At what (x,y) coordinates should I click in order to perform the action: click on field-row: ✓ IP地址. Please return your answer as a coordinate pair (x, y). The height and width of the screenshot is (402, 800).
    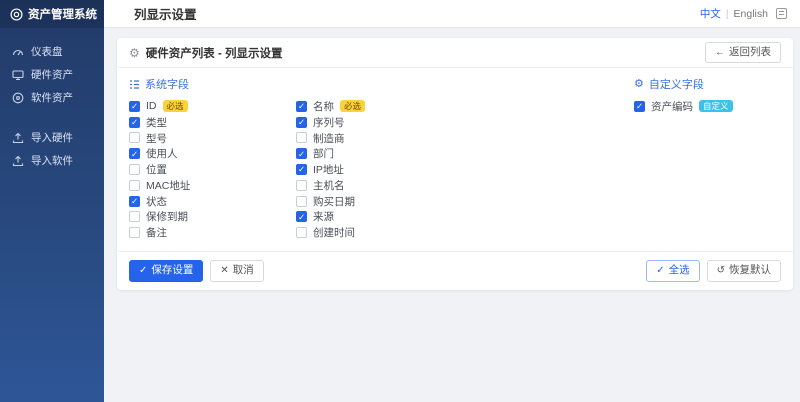
    Looking at the image, I should click on (379, 169).